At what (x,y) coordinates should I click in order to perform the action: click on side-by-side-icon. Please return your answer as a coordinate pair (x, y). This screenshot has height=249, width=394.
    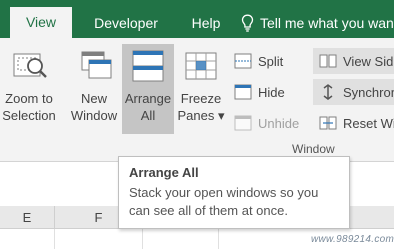
    Looking at the image, I should click on (328, 61).